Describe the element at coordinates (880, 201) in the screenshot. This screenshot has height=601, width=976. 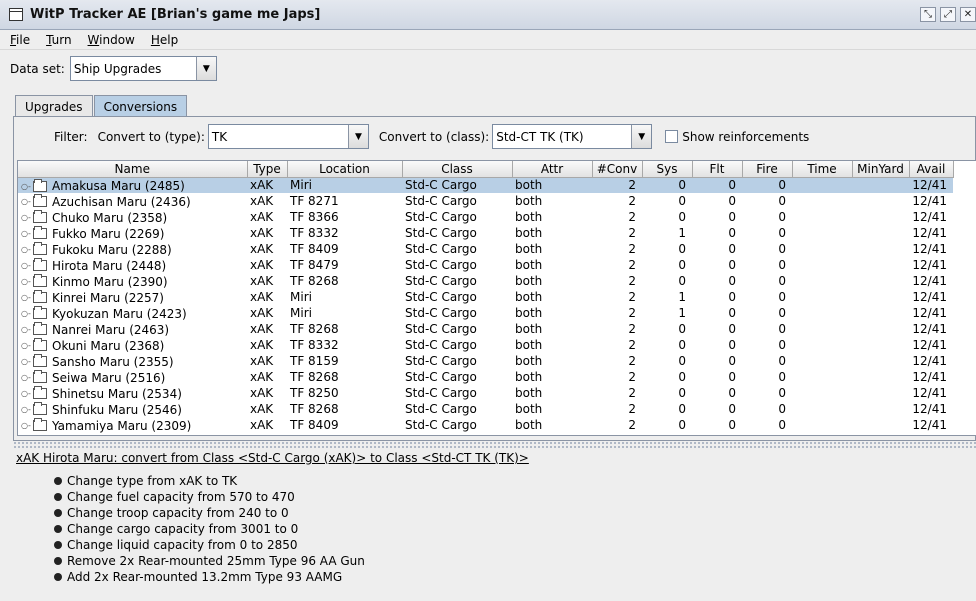
I see `cell-minyard` at that location.